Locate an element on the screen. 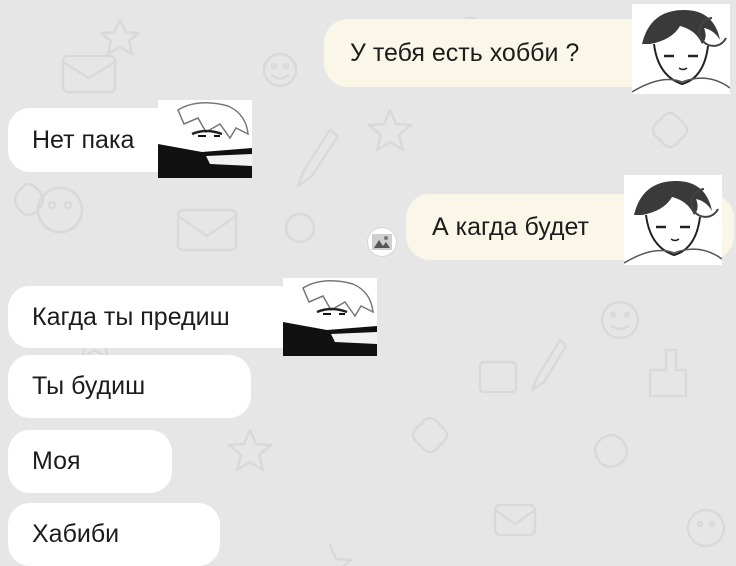 The image size is (736, 566). message-bubble-incoming: Кагда ты предиш is located at coordinates (154, 317).